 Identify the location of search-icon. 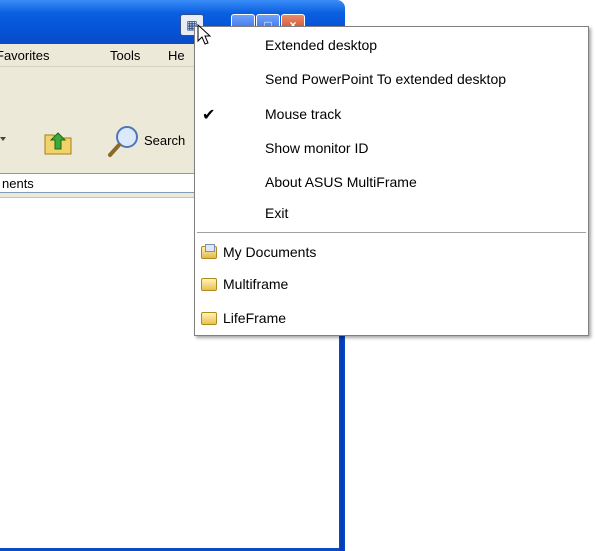
(123, 141).